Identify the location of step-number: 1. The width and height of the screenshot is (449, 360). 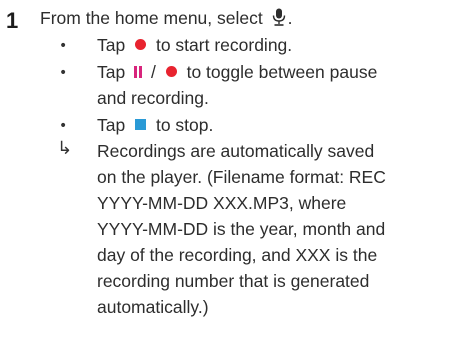
(12, 20).